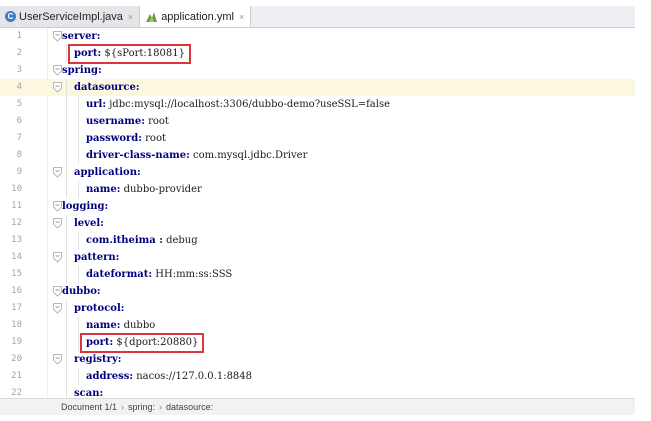 The height and width of the screenshot is (421, 651). What do you see at coordinates (152, 16) in the screenshot?
I see `yaml-file-icon` at bounding box center [152, 16].